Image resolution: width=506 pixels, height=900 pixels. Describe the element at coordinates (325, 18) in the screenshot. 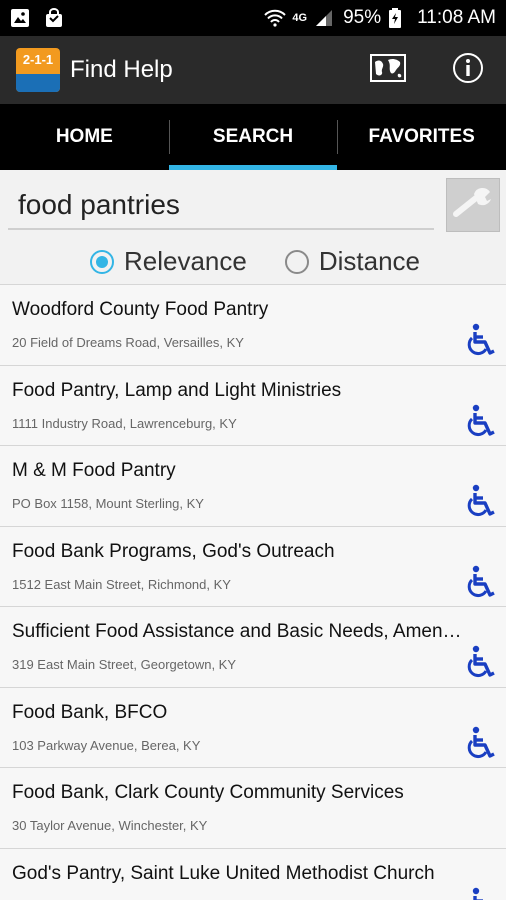

I see `signal-strength-icon` at that location.